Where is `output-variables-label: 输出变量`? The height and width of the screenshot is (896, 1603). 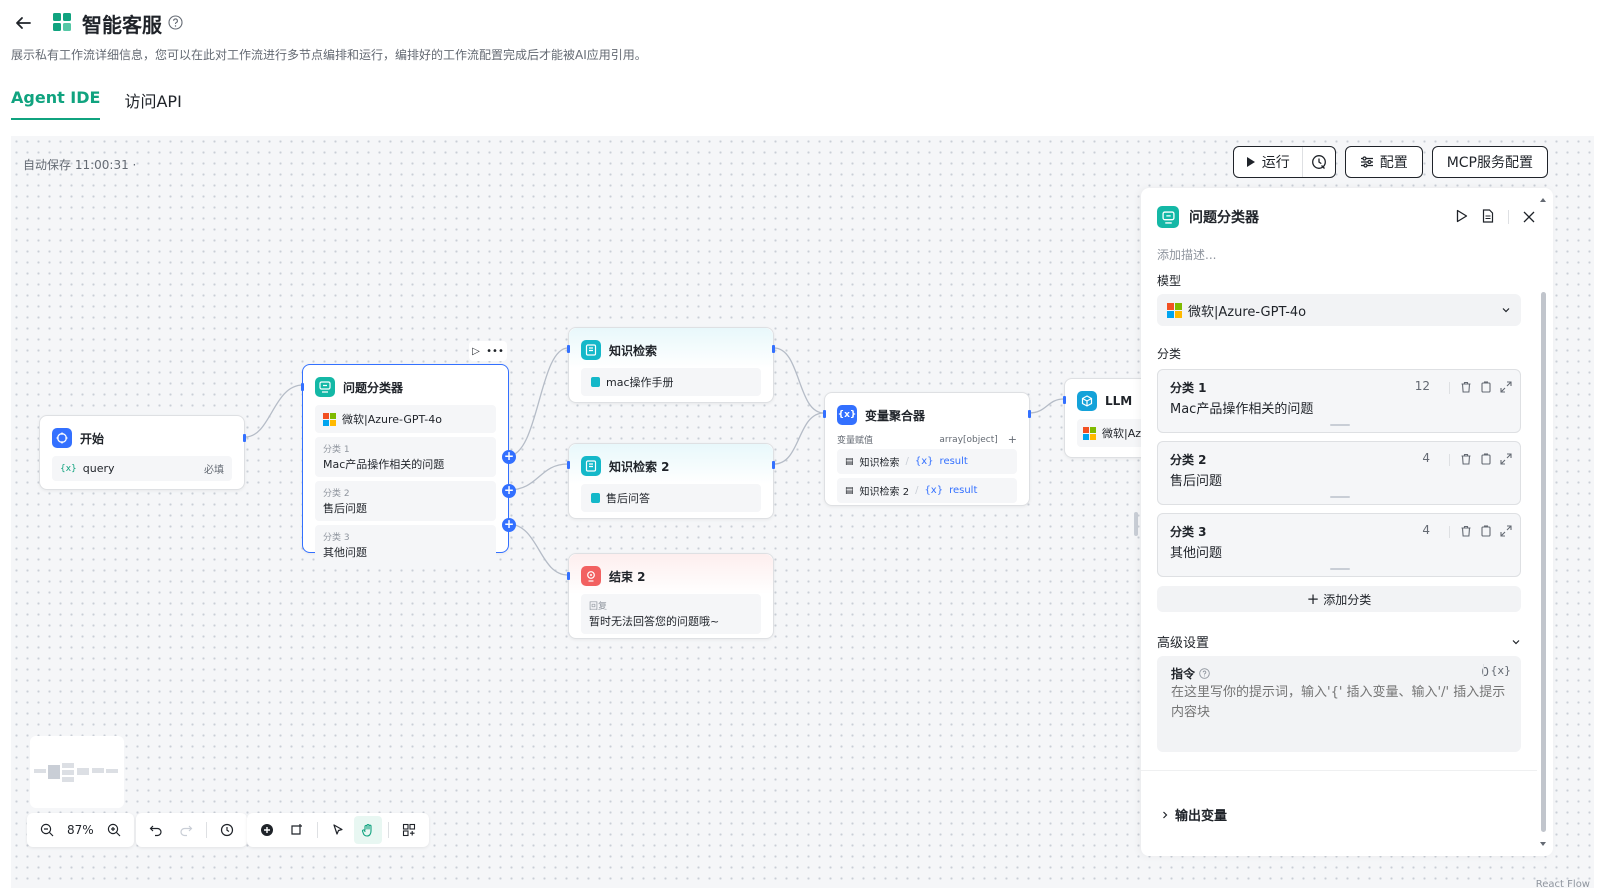 output-variables-label: 输出变量 is located at coordinates (1201, 816).